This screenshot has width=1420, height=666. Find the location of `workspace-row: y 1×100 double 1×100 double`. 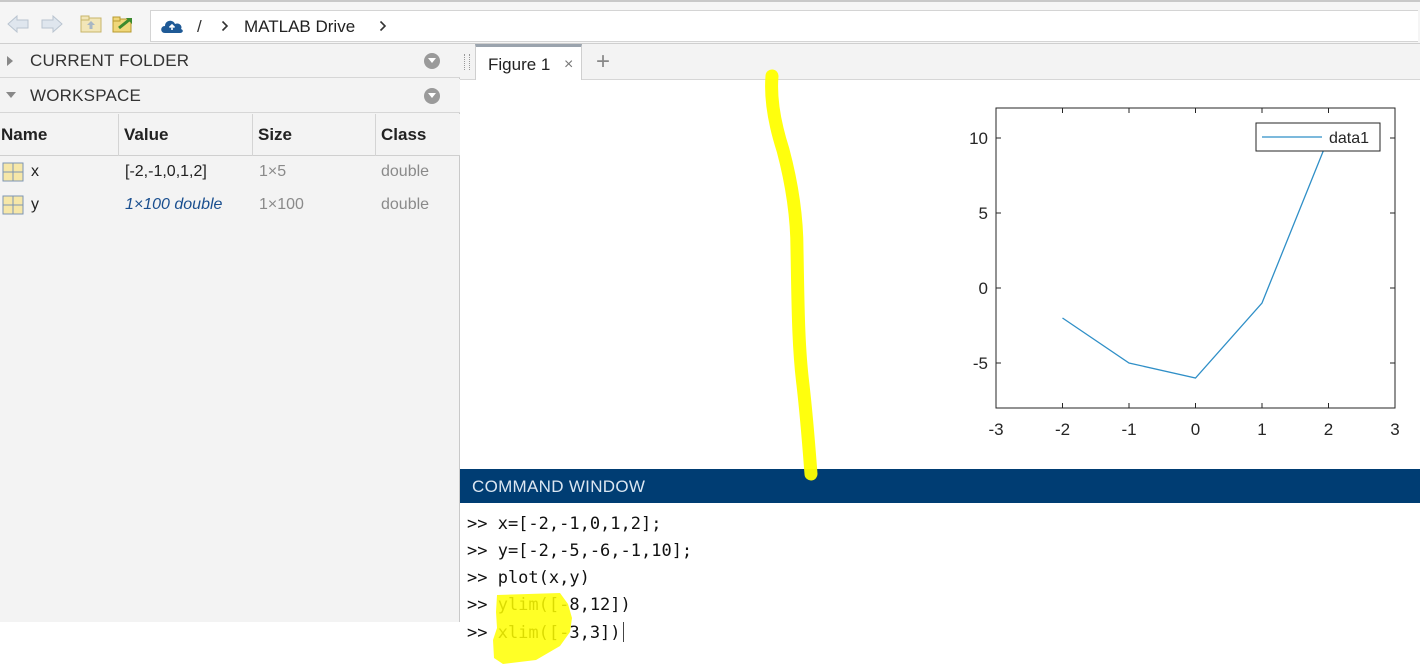

workspace-row: y 1×100 double 1×100 double is located at coordinates (230, 205).